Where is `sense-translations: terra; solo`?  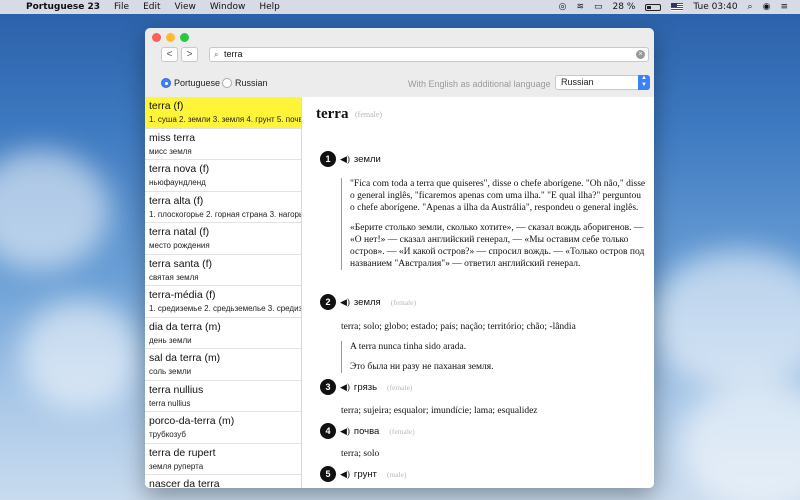 sense-translations: terra; solo is located at coordinates (360, 454).